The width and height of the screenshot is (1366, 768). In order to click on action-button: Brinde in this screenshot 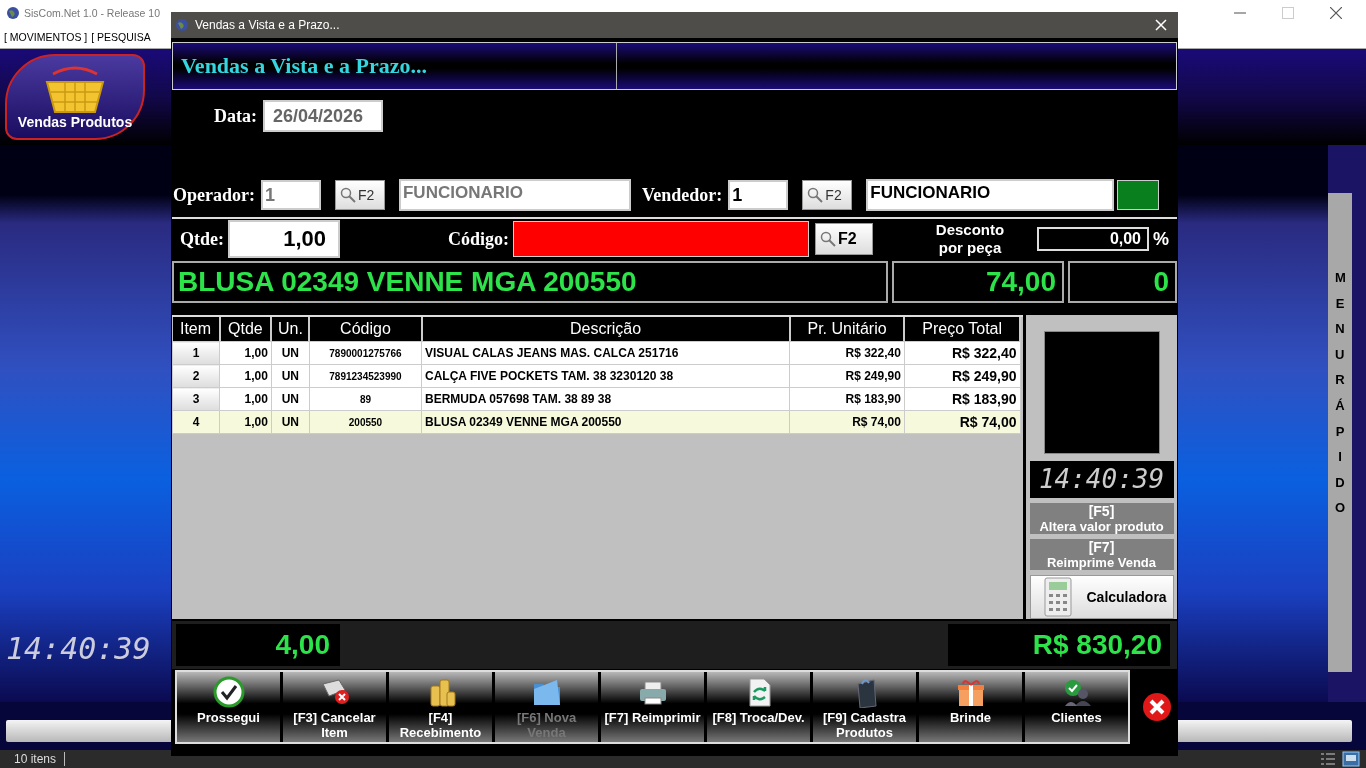, I will do `click(970, 707)`.